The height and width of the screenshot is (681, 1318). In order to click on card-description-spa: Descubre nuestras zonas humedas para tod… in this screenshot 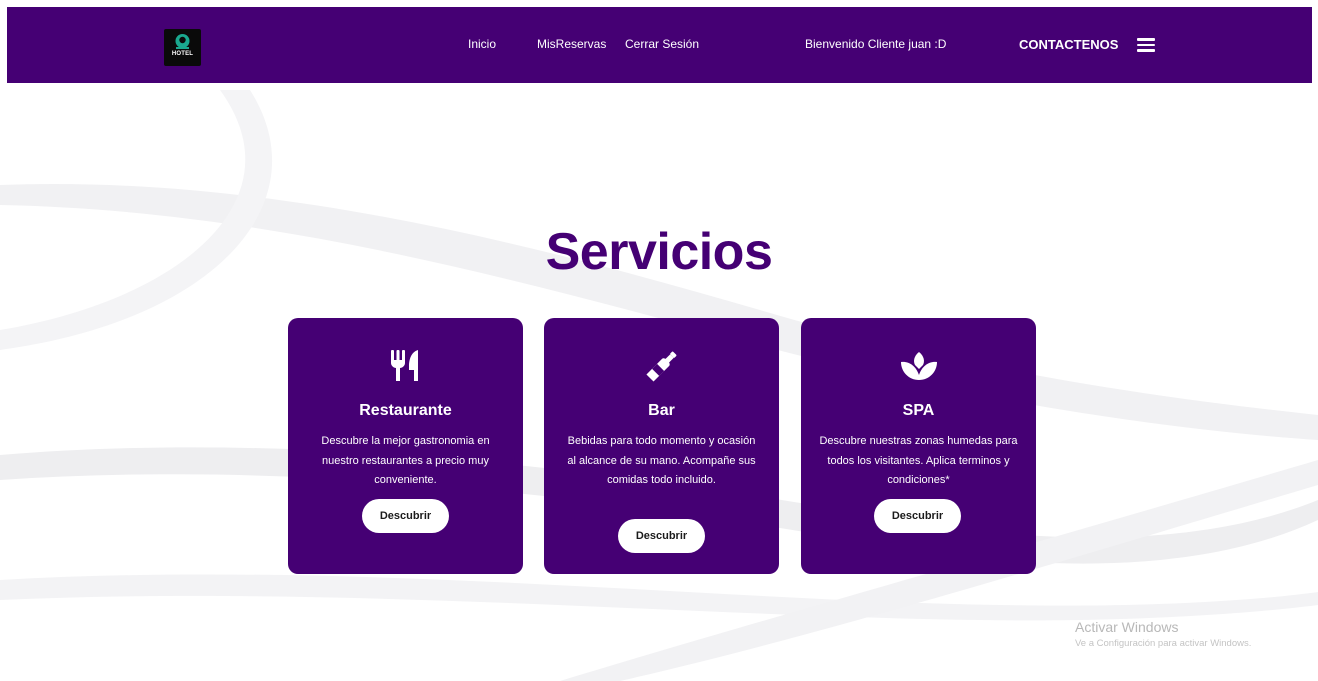, I will do `click(918, 460)`.